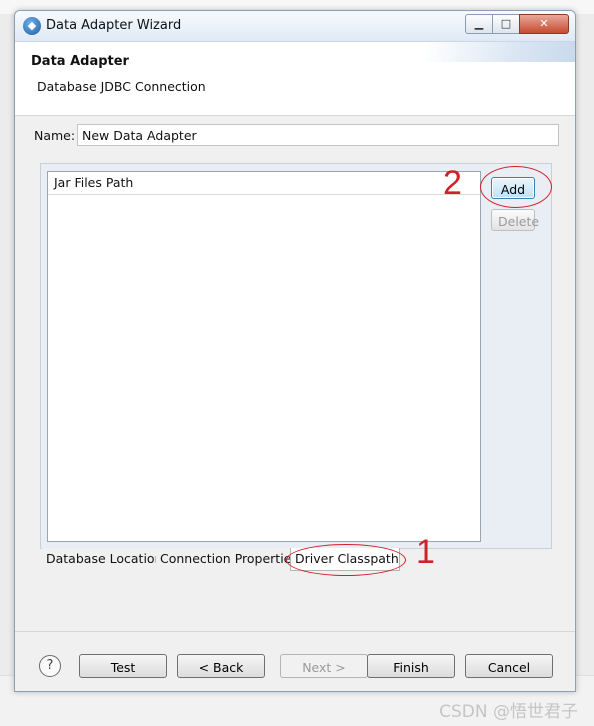  I want to click on maximize-button: □, so click(506, 24).